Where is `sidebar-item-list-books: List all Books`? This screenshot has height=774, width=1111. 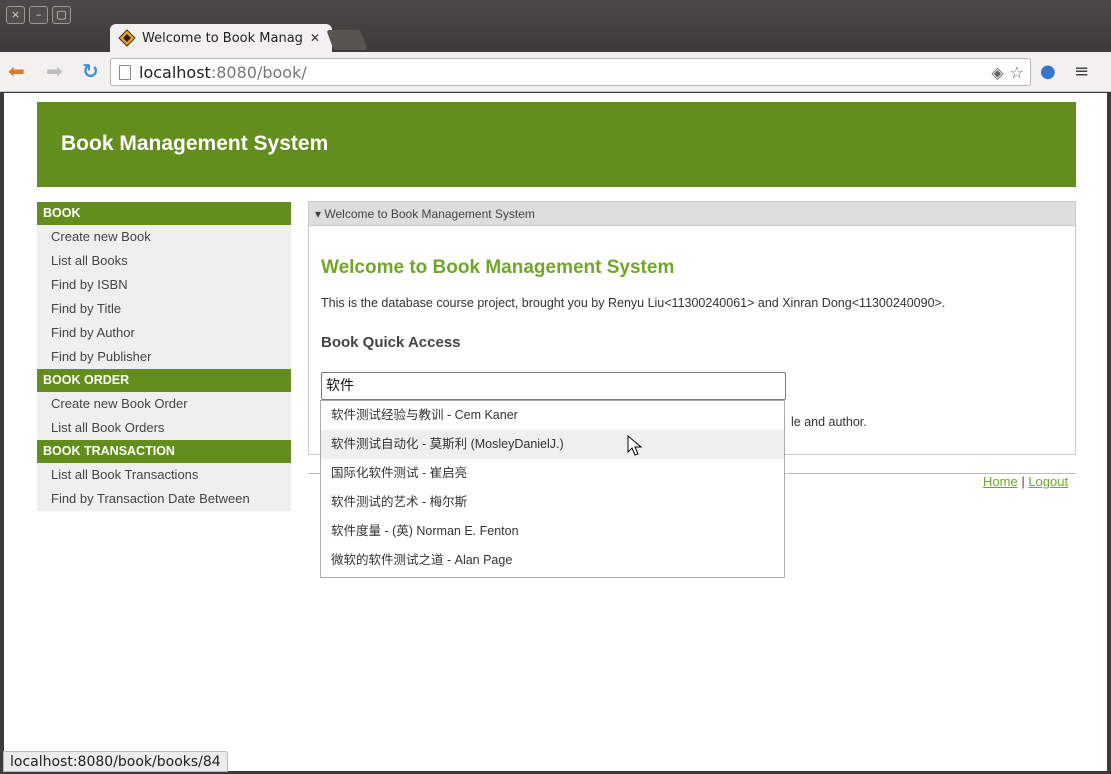 sidebar-item-list-books: List all Books is located at coordinates (164, 261).